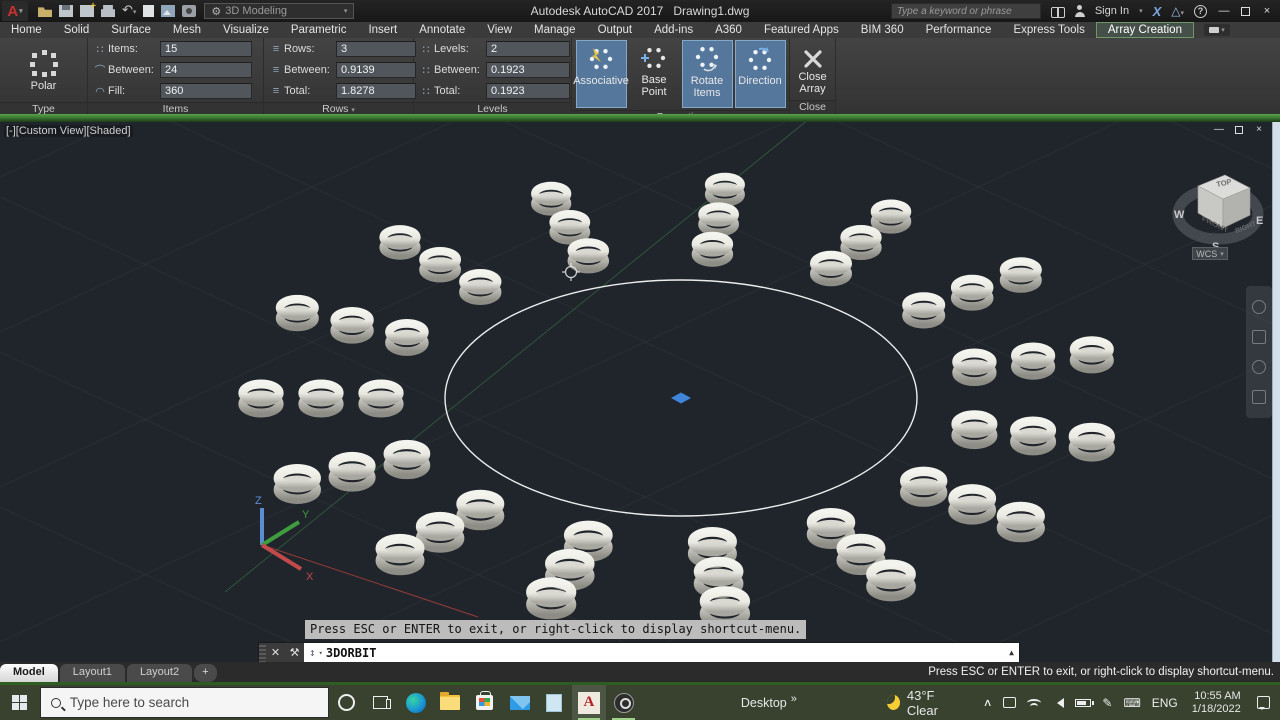  Describe the element at coordinates (1224, 11) in the screenshot. I see `minimize-button: —` at that location.